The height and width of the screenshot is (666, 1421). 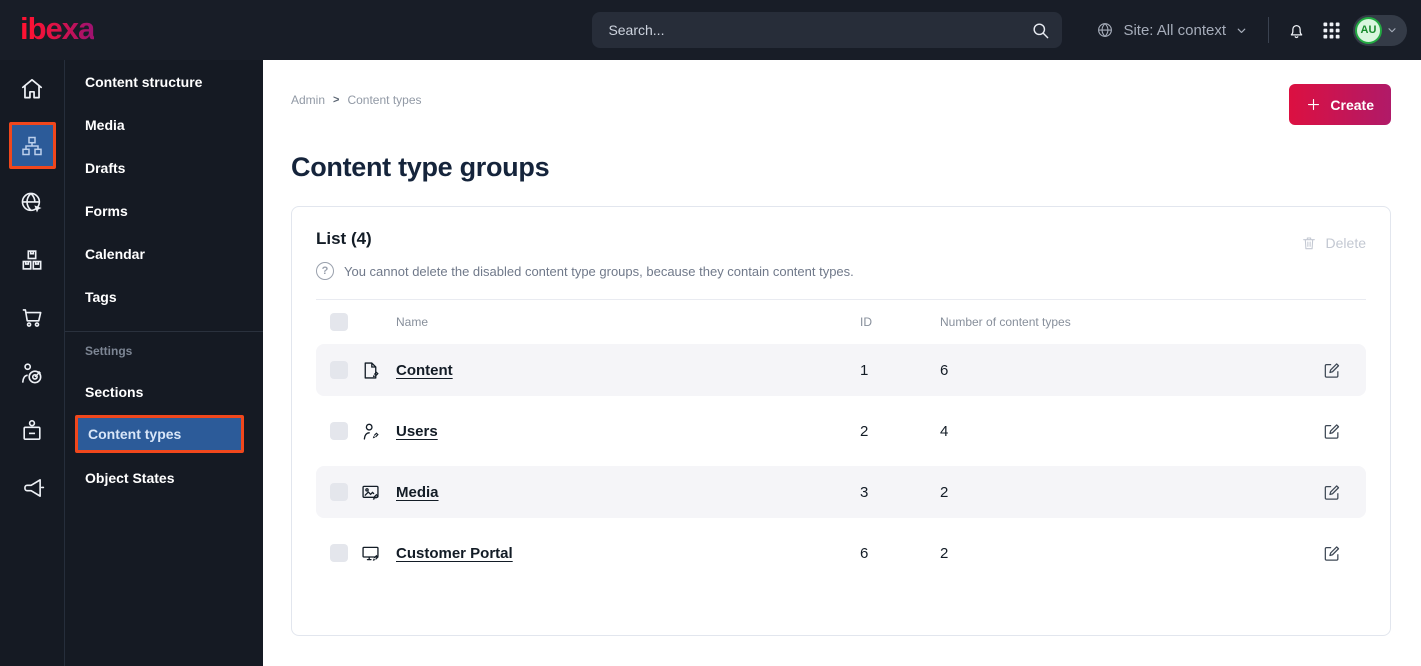 What do you see at coordinates (1313, 104) in the screenshot?
I see `plus-icon` at bounding box center [1313, 104].